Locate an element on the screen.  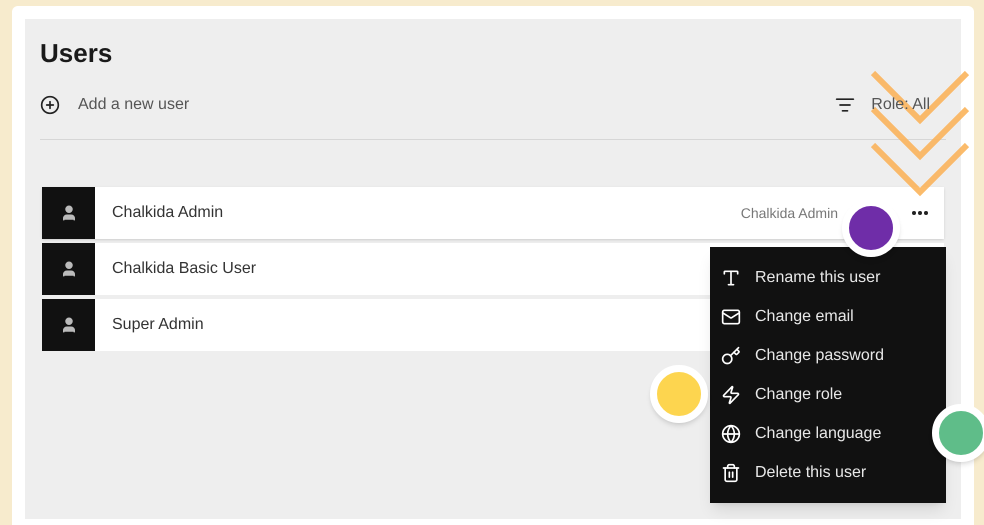
globe-icon is located at coordinates (731, 434).